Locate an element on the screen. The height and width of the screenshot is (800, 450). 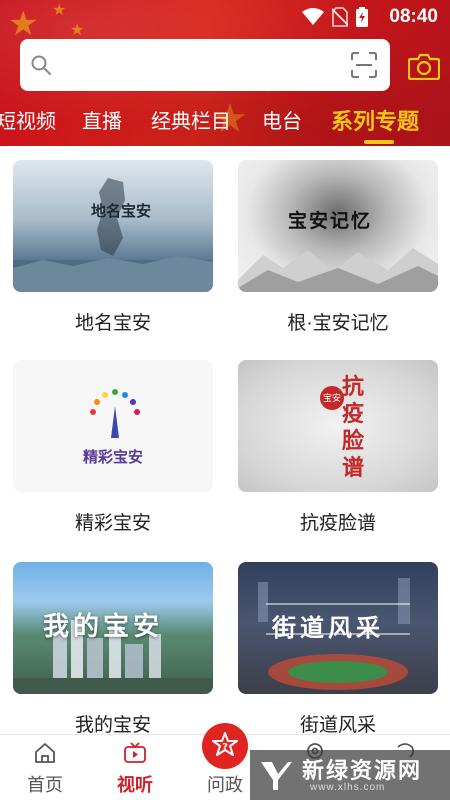
watermark-title: 新绿资源网 is located at coordinates (362, 770).